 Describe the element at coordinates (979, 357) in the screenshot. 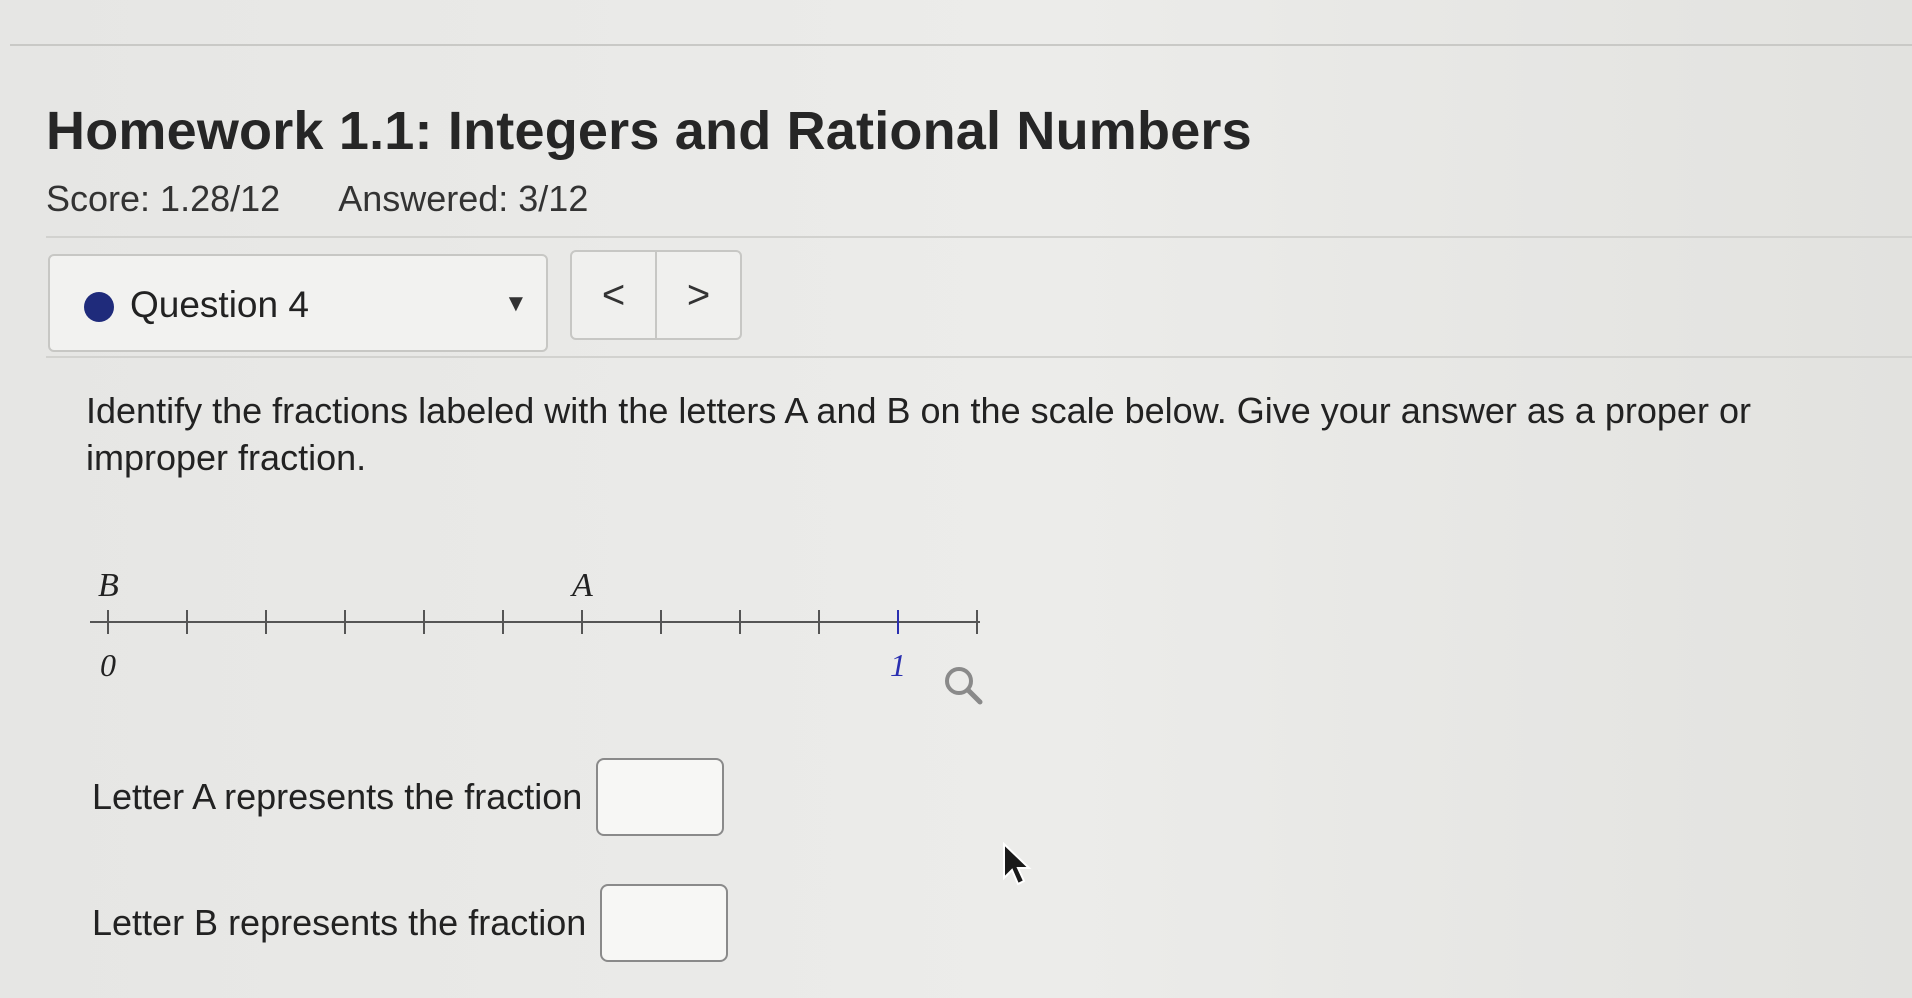

I see `nav-divider` at that location.